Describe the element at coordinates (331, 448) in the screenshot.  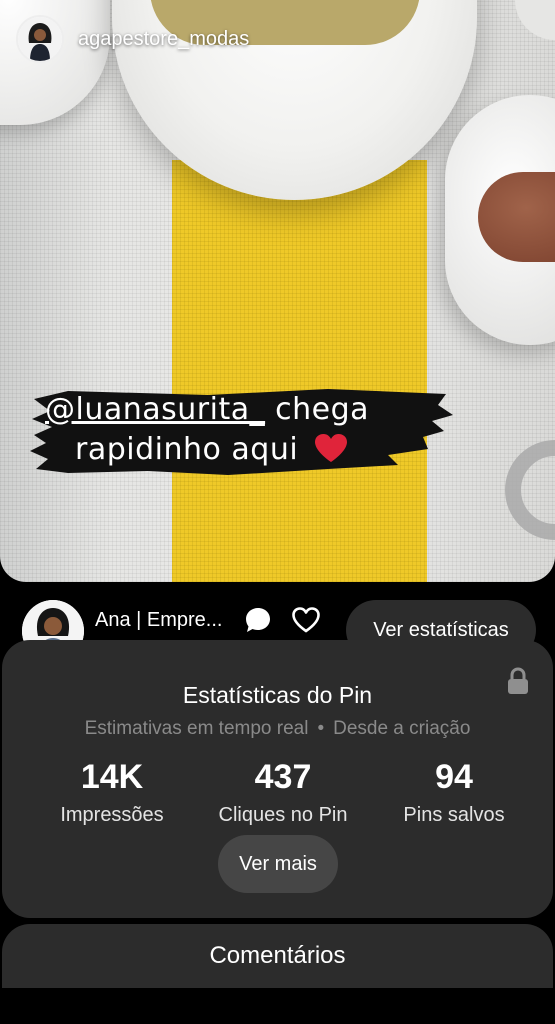
I see `heart-emoji-icon` at that location.